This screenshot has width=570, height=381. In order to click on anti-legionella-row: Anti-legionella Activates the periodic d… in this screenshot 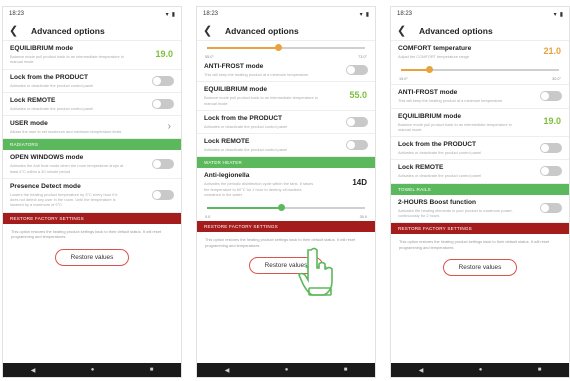, I will do `click(286, 184)`.